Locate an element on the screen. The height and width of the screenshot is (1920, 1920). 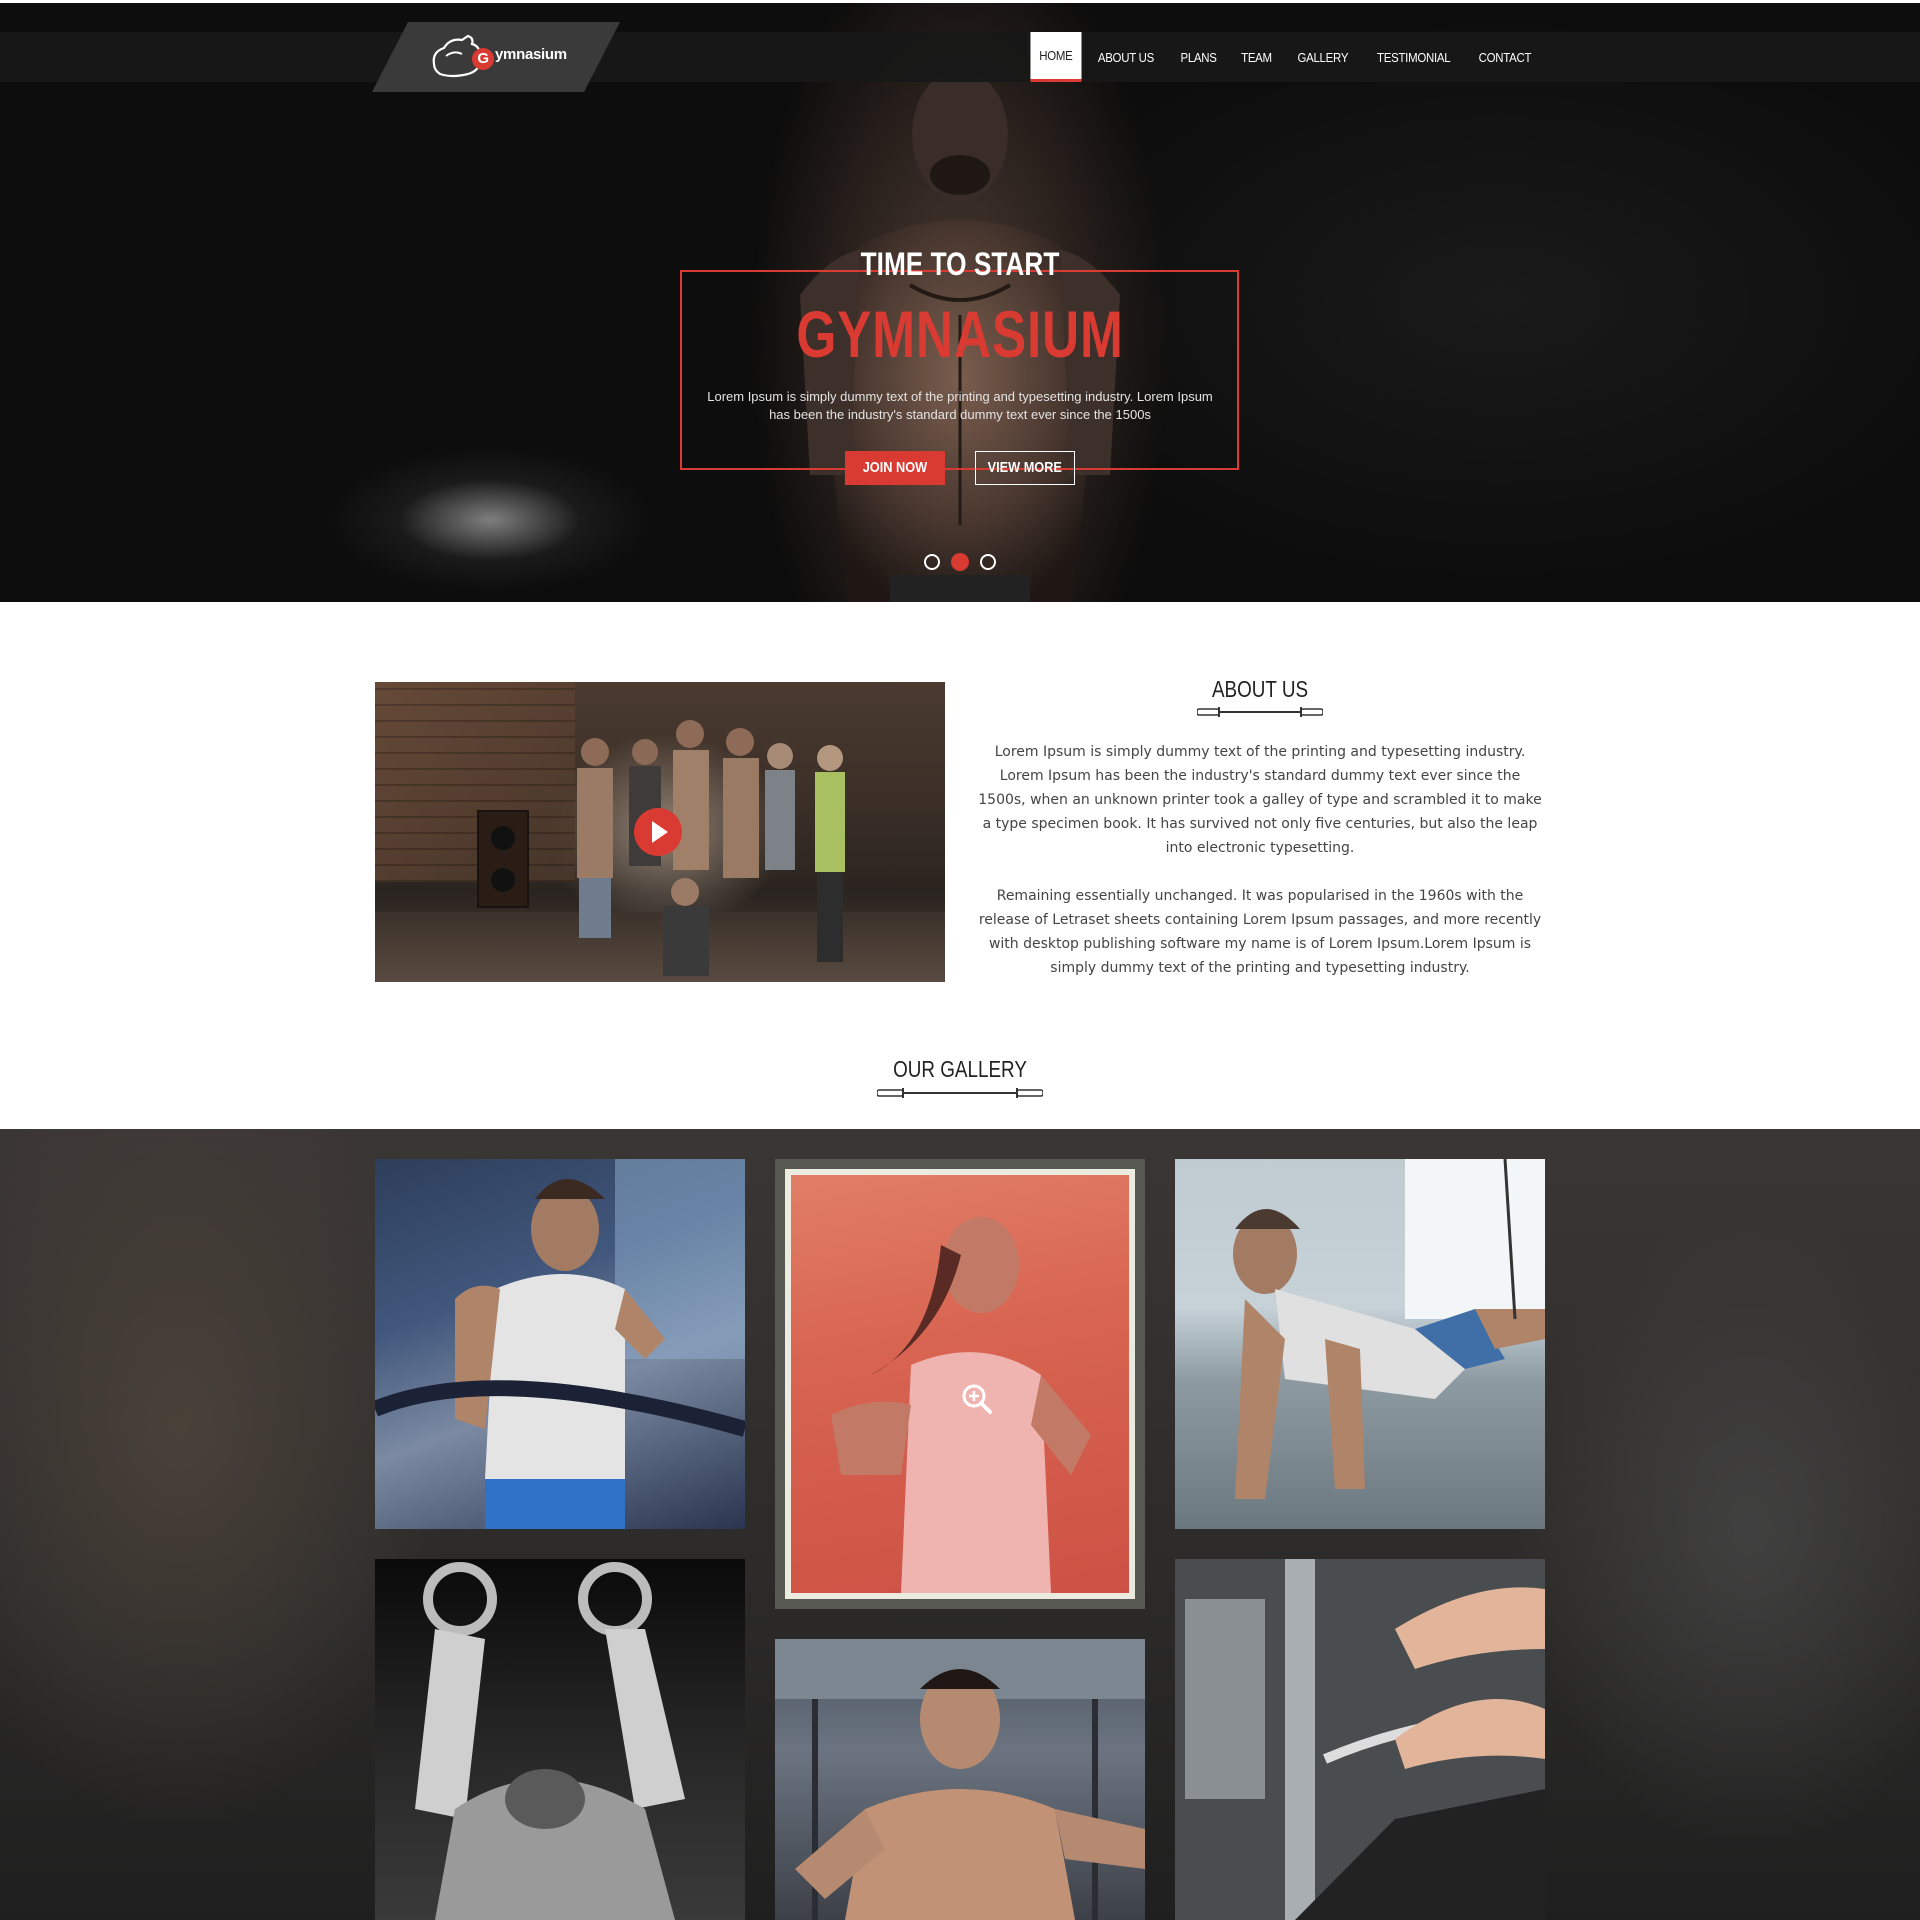
group-photo is located at coordinates (711, 848).